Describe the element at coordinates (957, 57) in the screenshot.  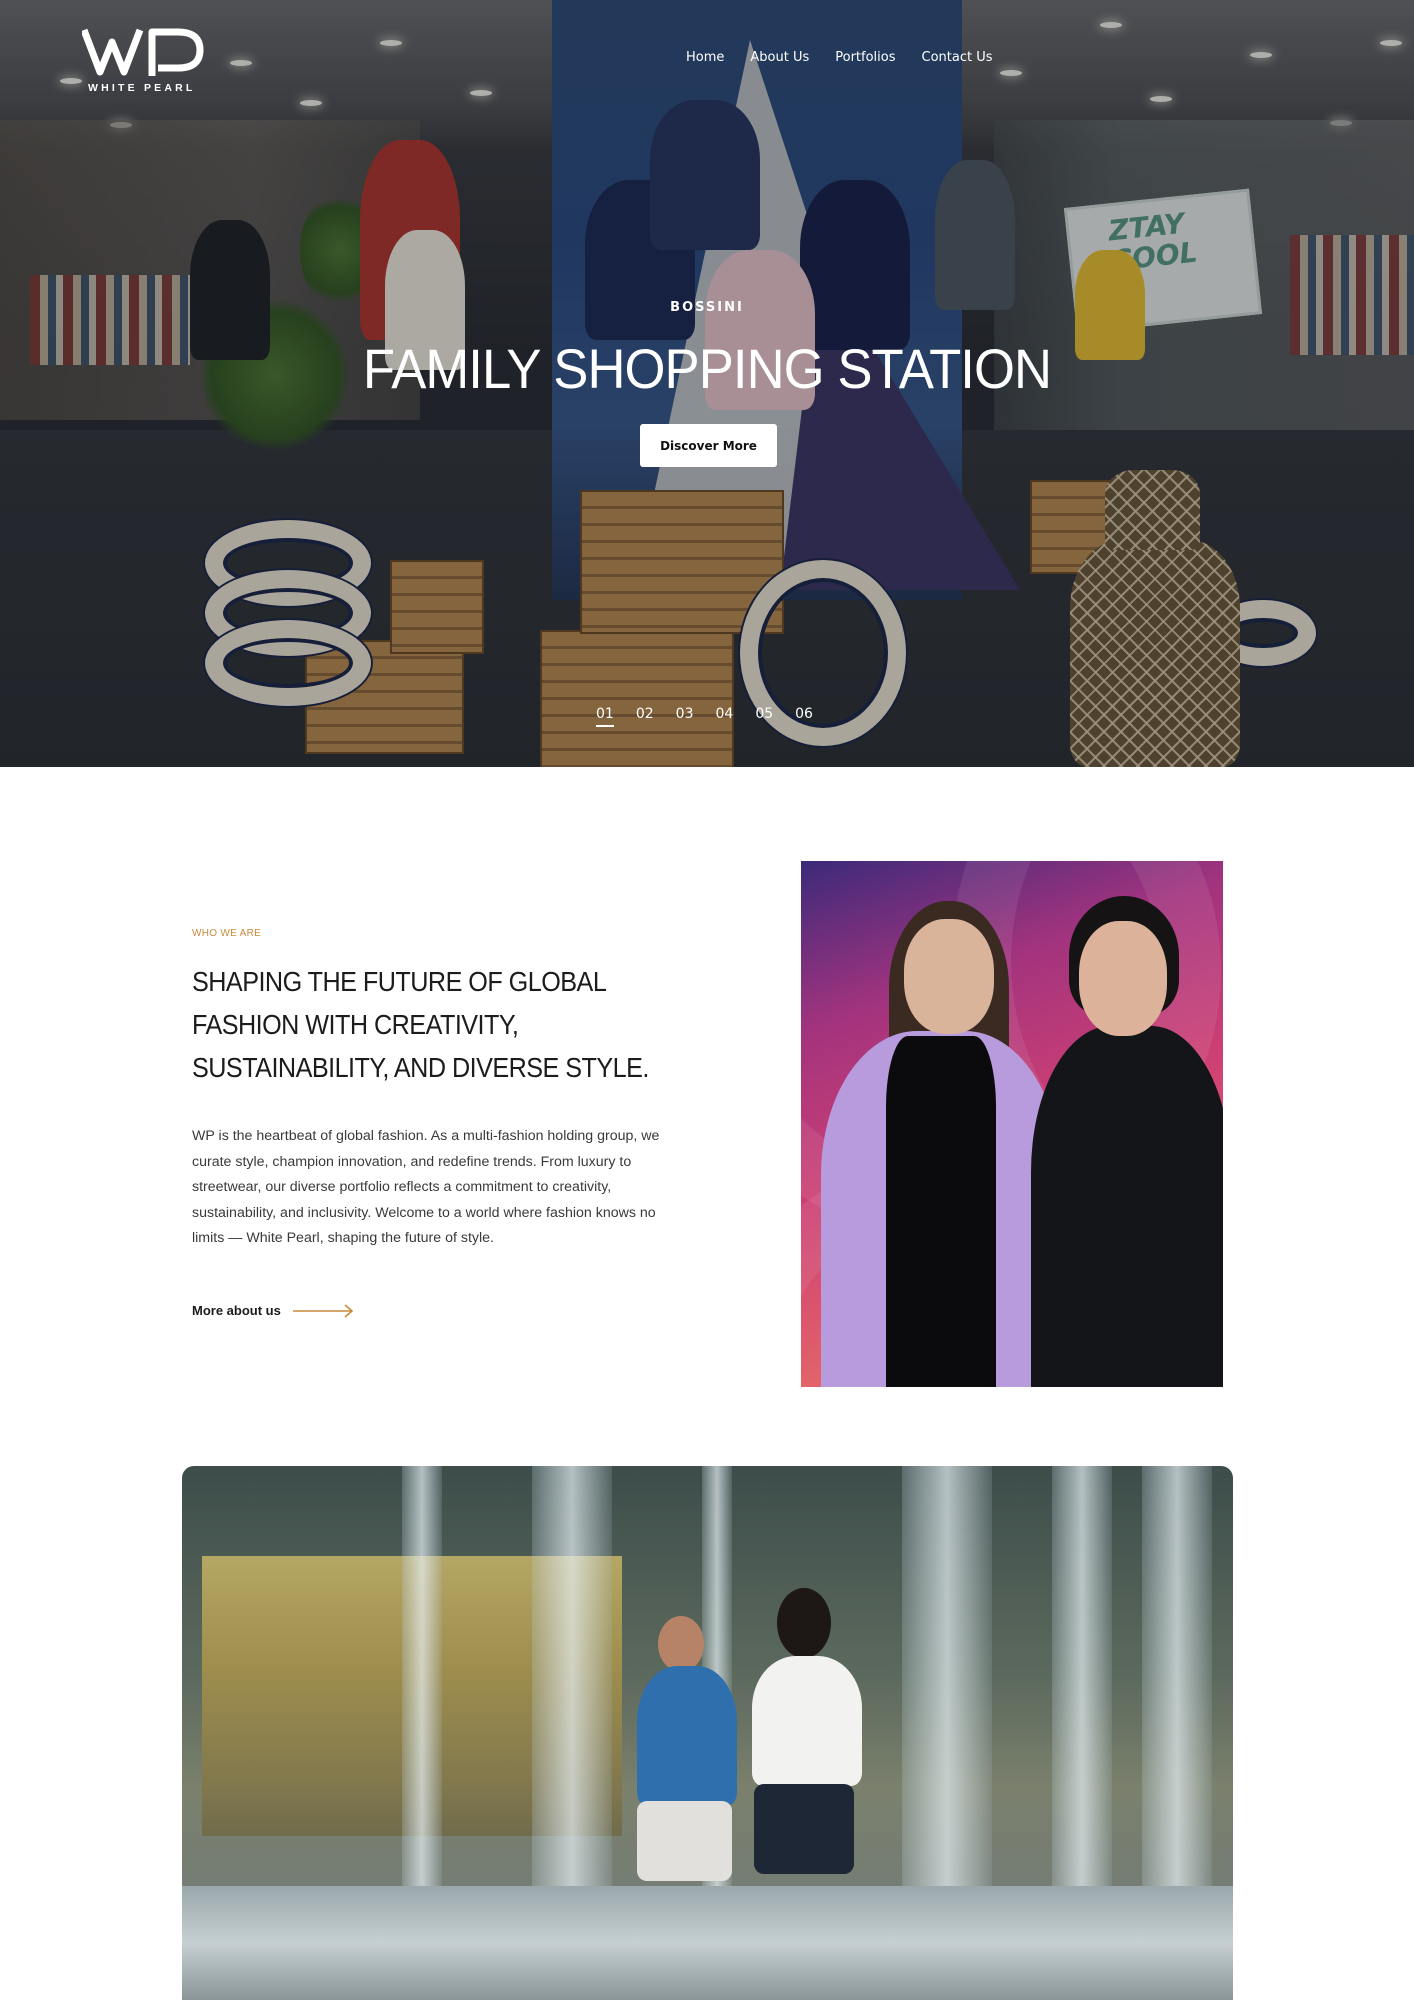
I see `nav-item-contact-us: Contact Us` at that location.